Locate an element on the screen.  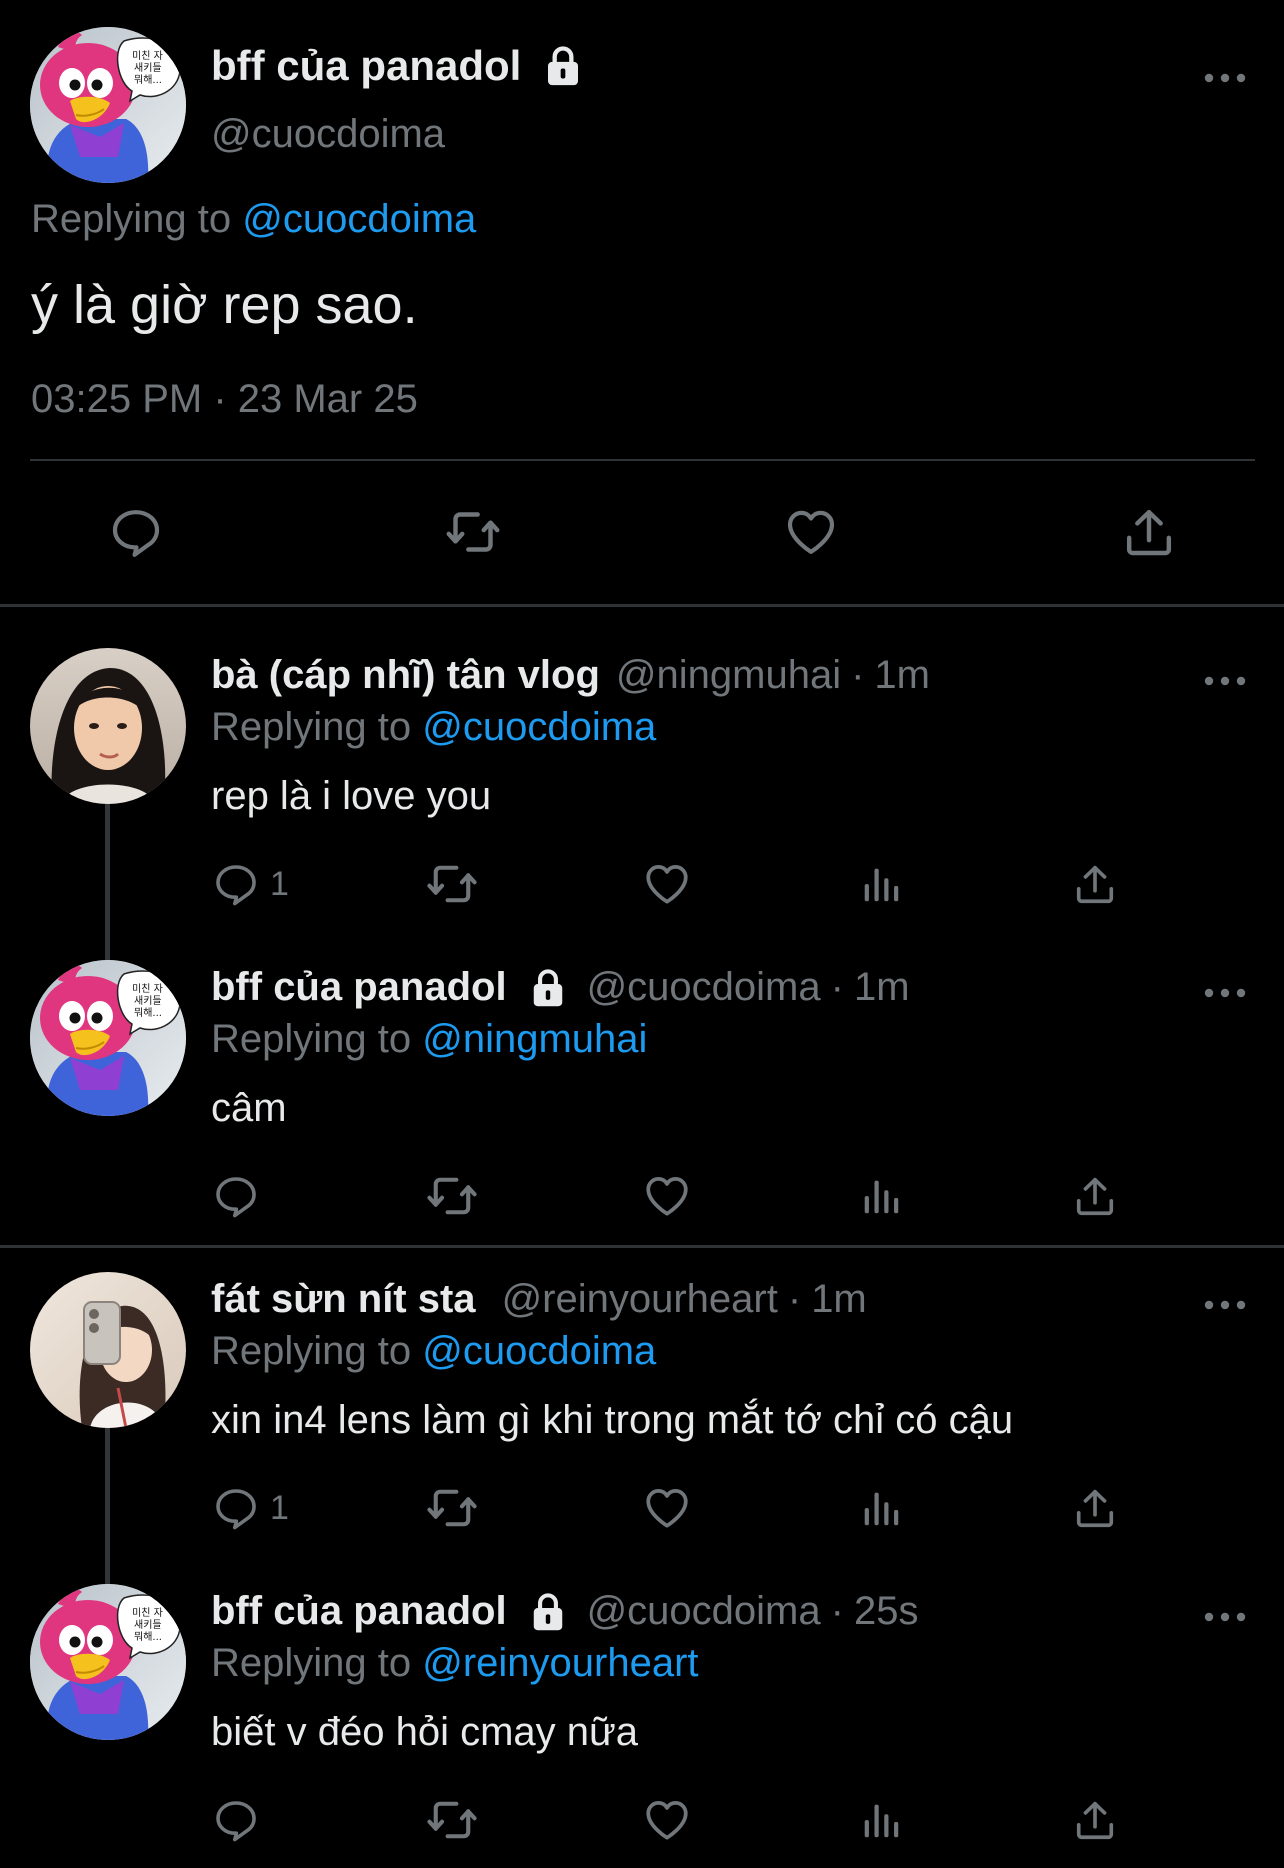
replying-to: Replying to @ningmuhai is located at coordinates (429, 1039).